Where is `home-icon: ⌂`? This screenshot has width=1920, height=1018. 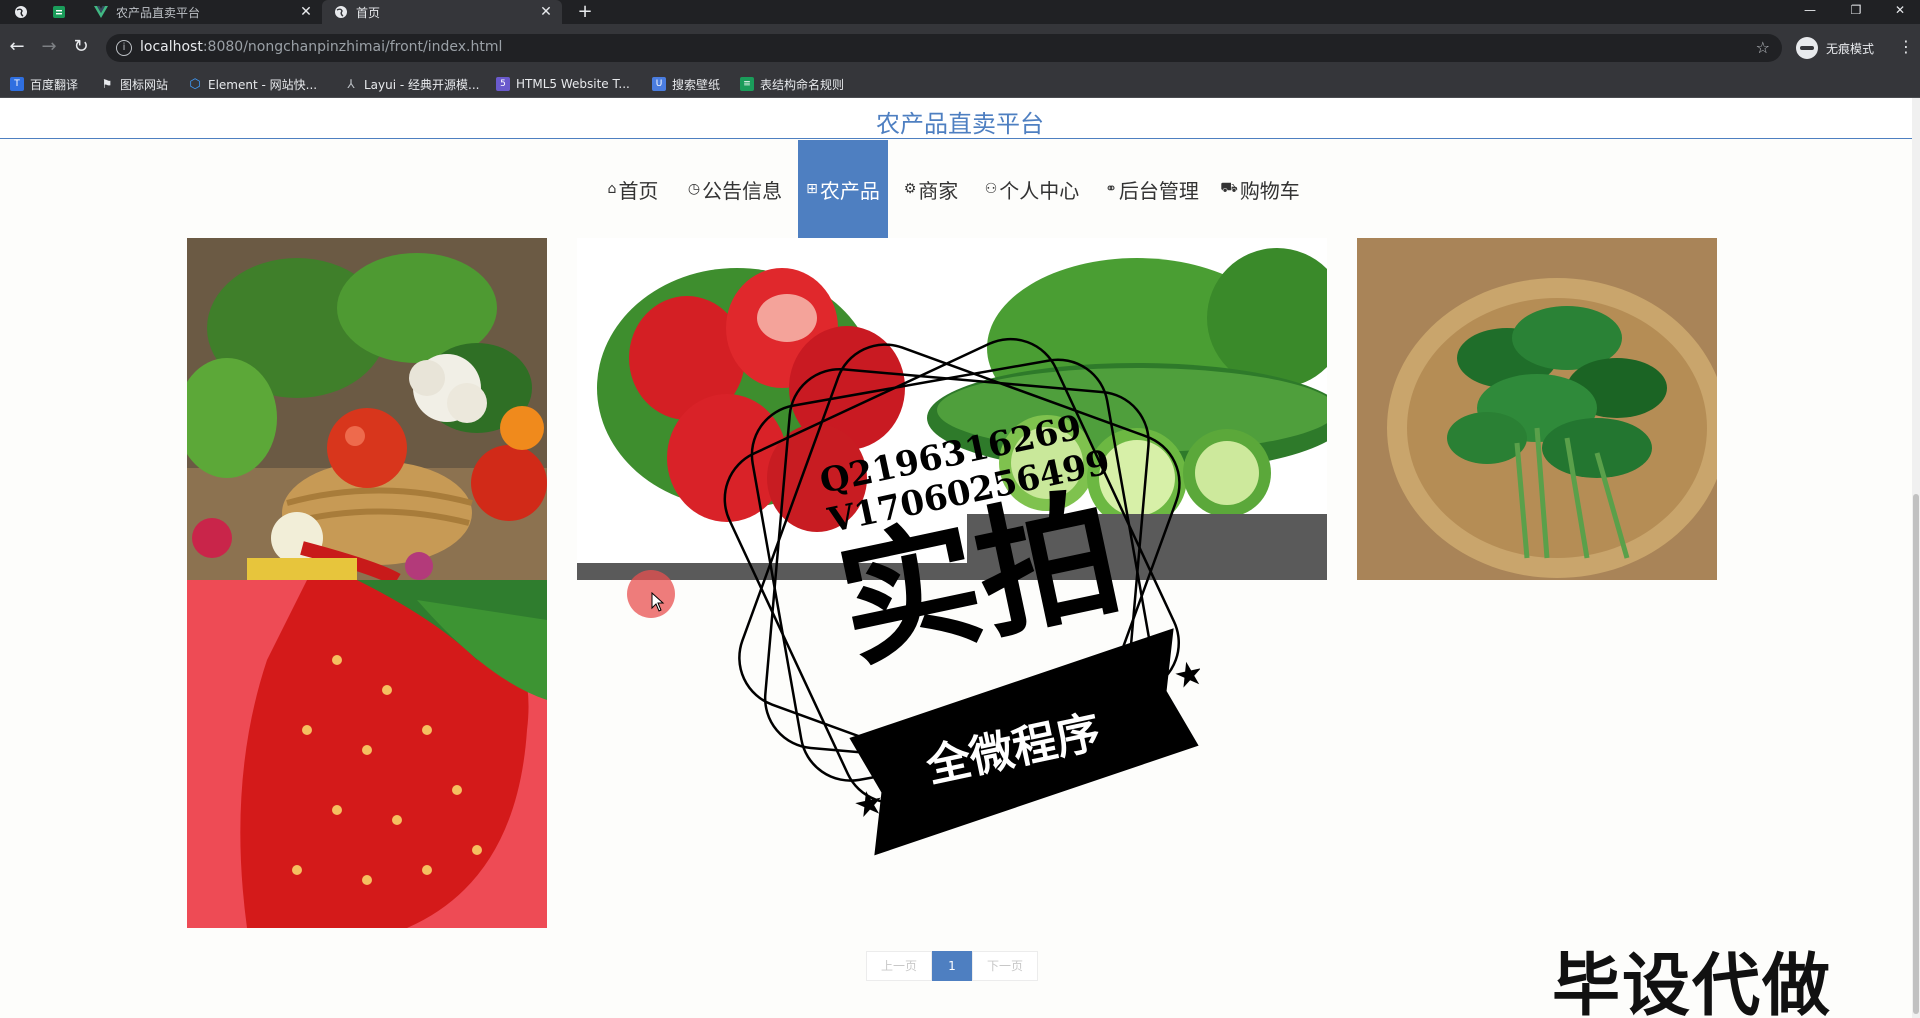 home-icon: ⌂ is located at coordinates (612, 189).